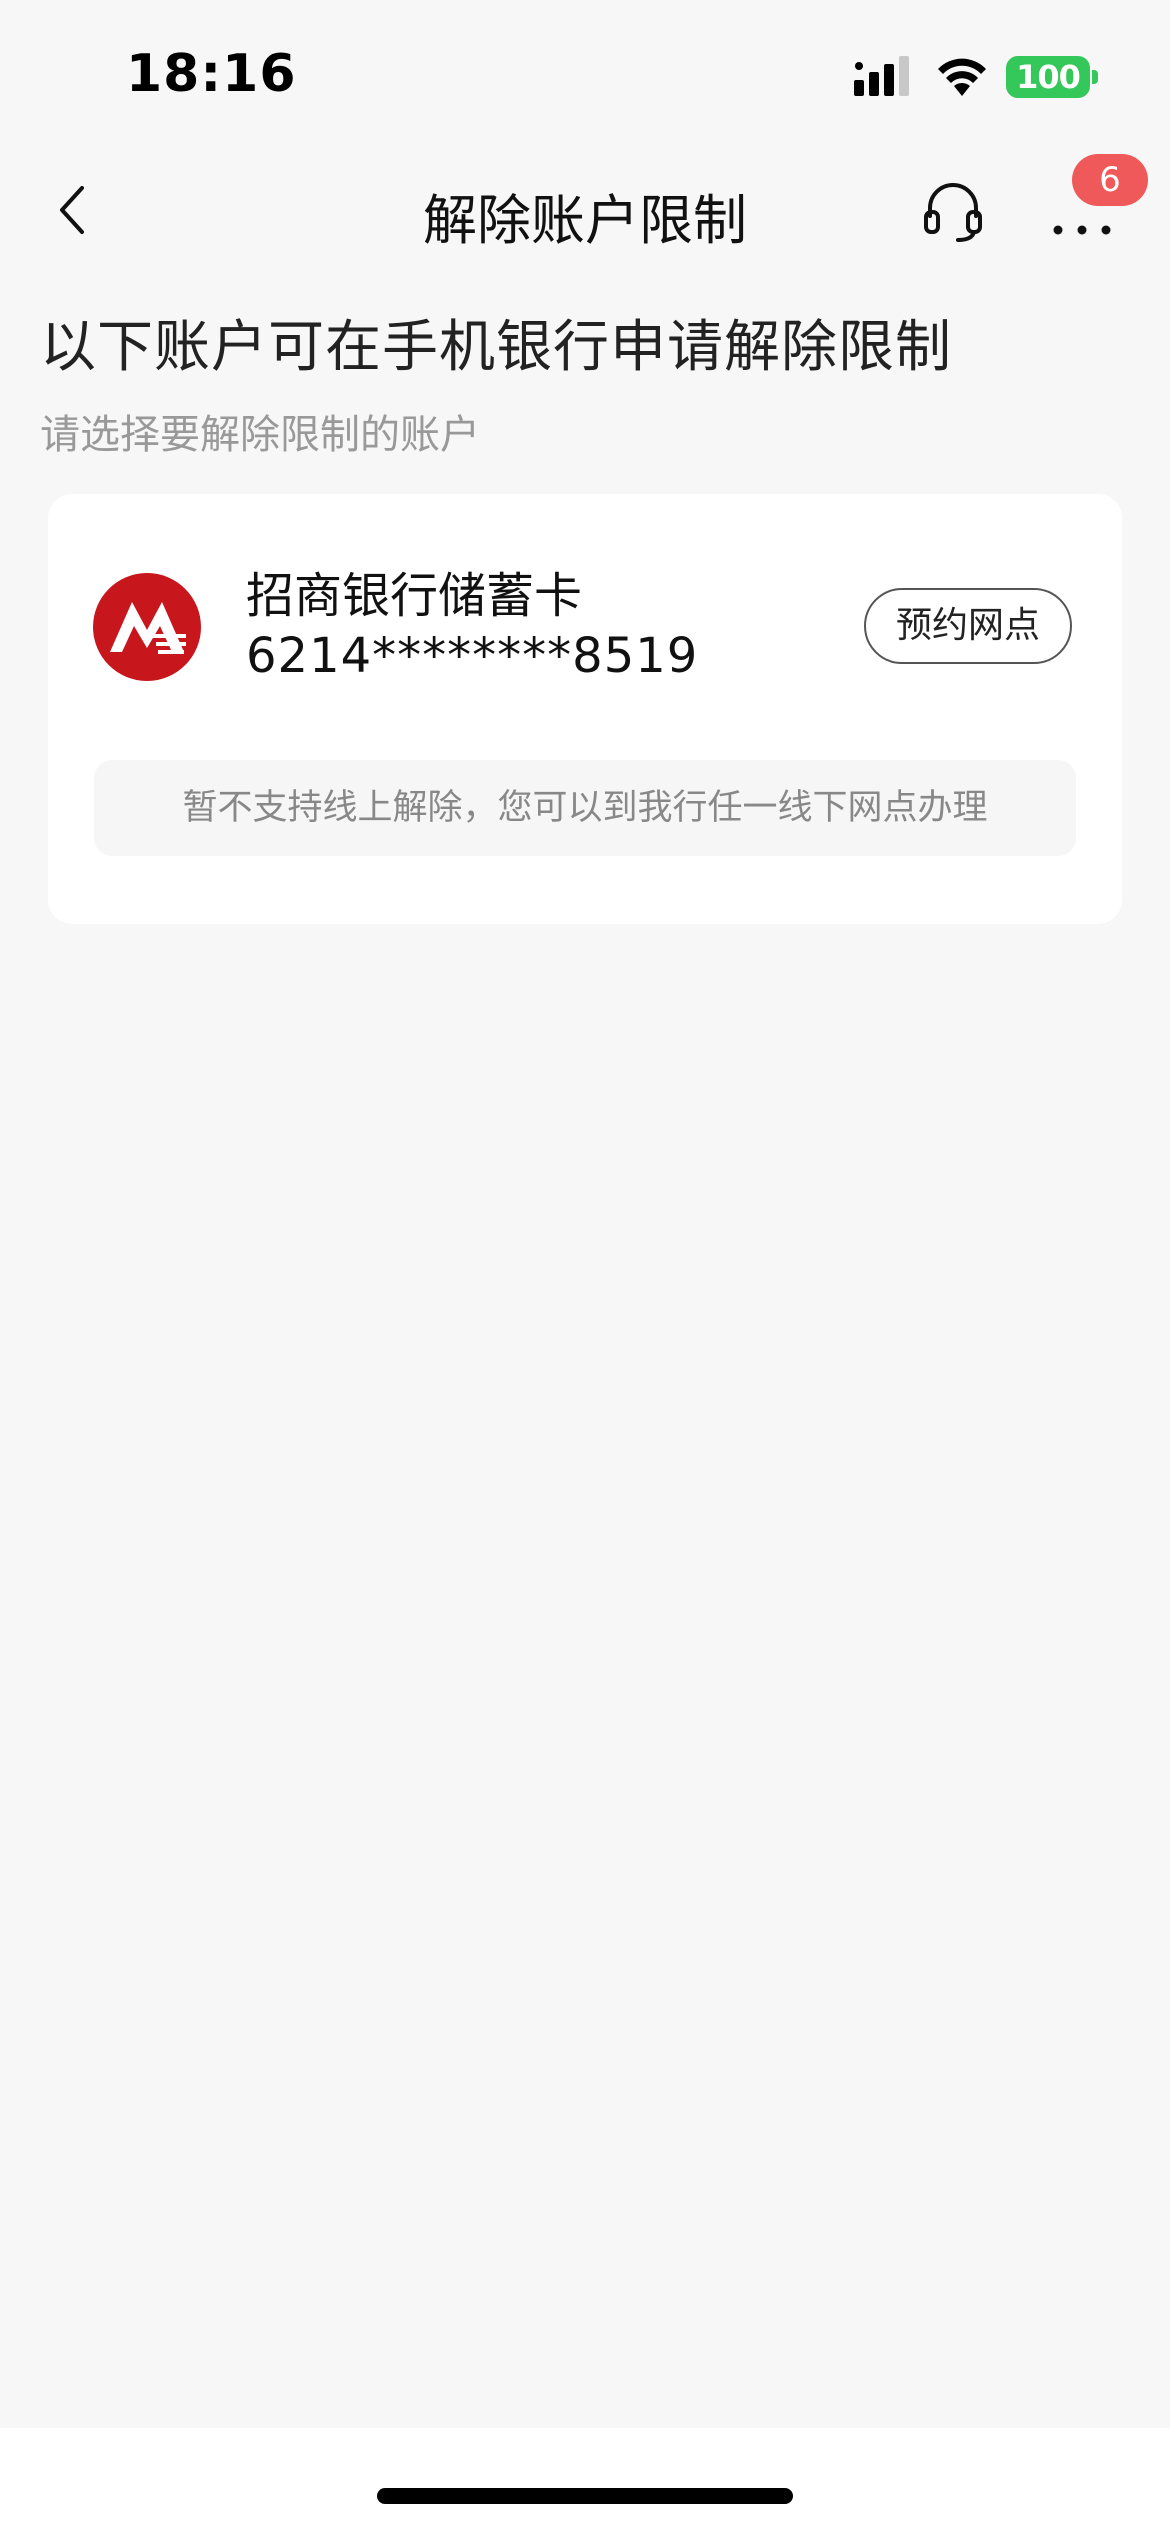  I want to click on status-time: 18:16, so click(211, 74).